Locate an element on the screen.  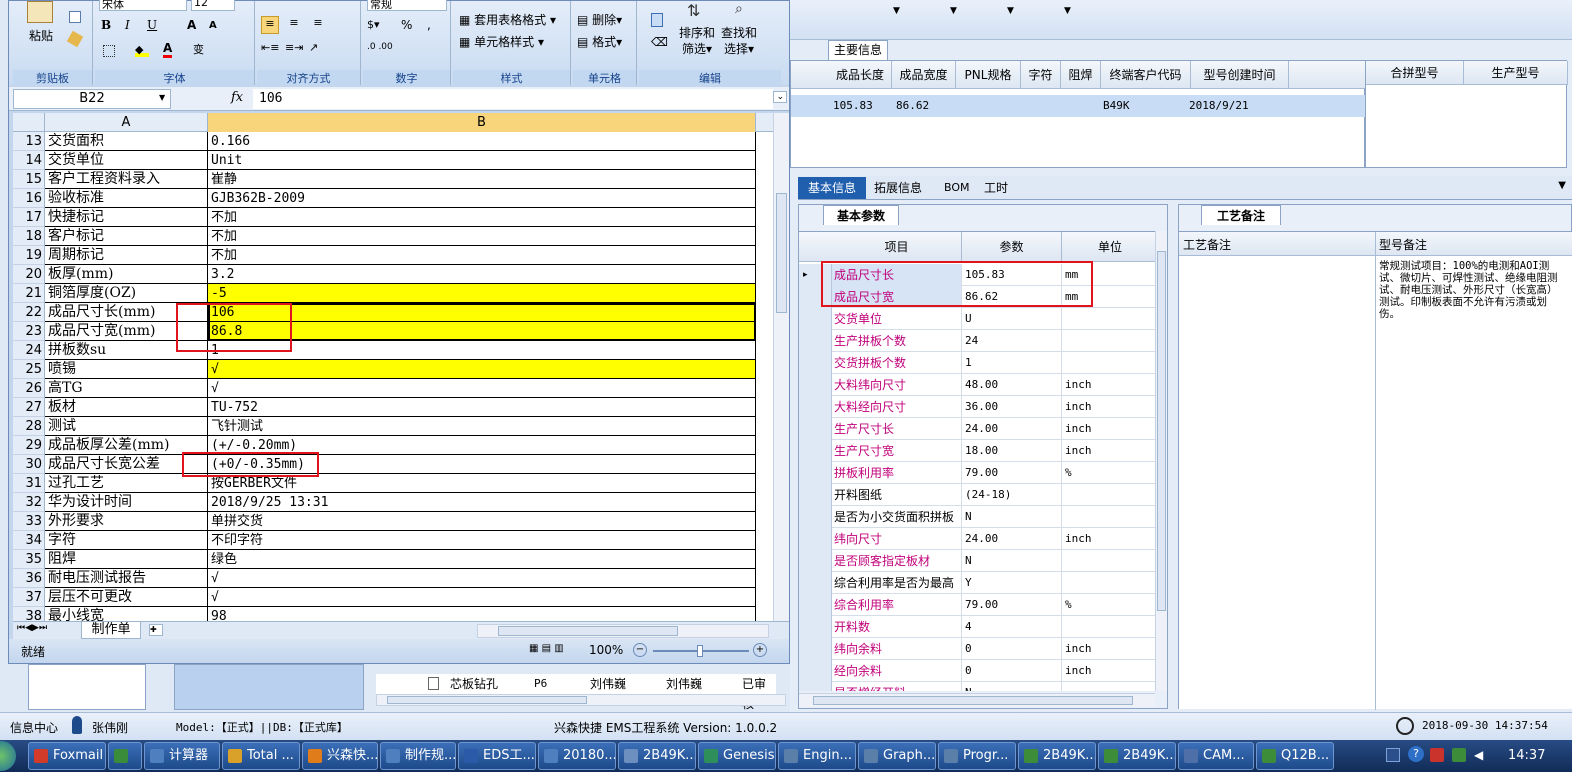
param-value: 4 is located at coordinates (1012, 627).